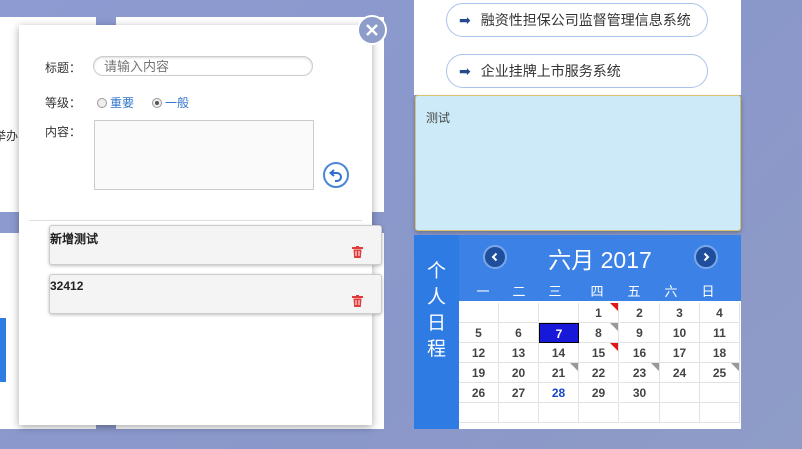 This screenshot has width=802, height=449. I want to click on calendar-day-cell: 10, so click(680, 333).